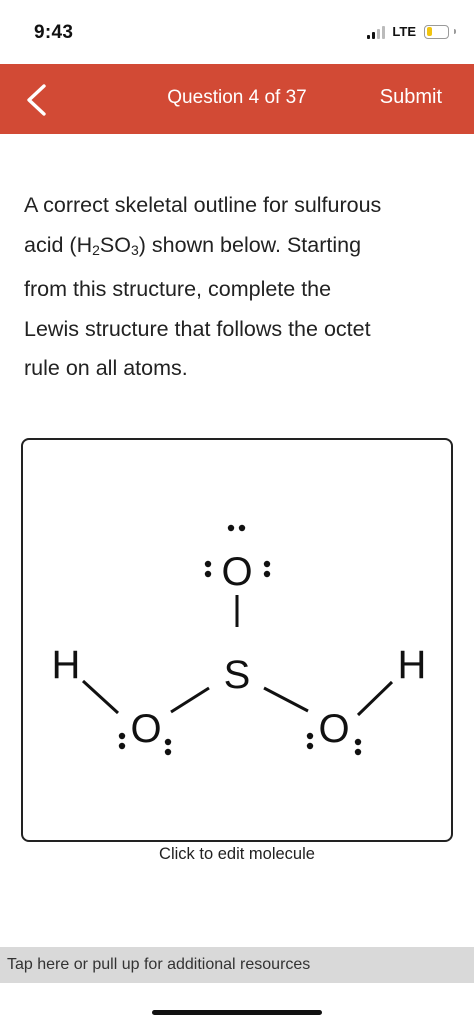 Image resolution: width=474 pixels, height=1026 pixels. What do you see at coordinates (237, 1012) in the screenshot?
I see `home-indicator` at bounding box center [237, 1012].